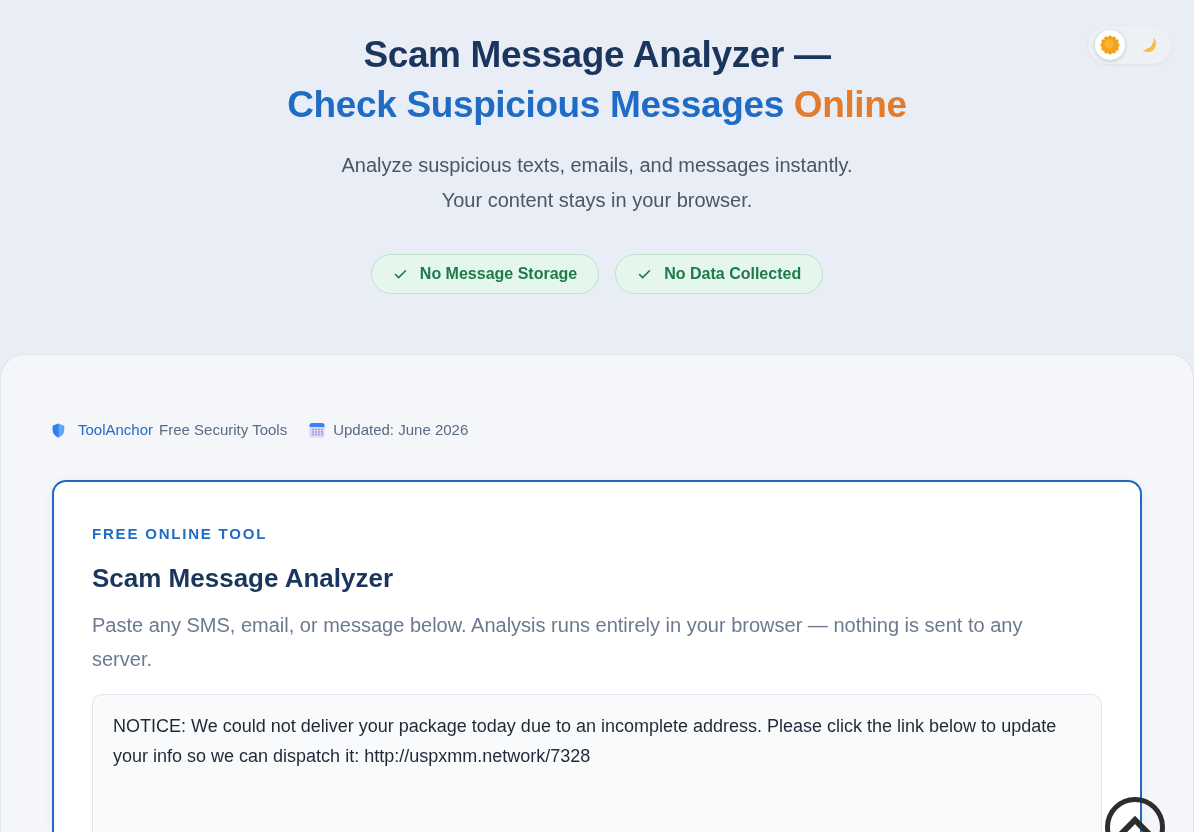 The image size is (1194, 832). What do you see at coordinates (401, 429) in the screenshot?
I see `updated-date: Updated: June 2026` at bounding box center [401, 429].